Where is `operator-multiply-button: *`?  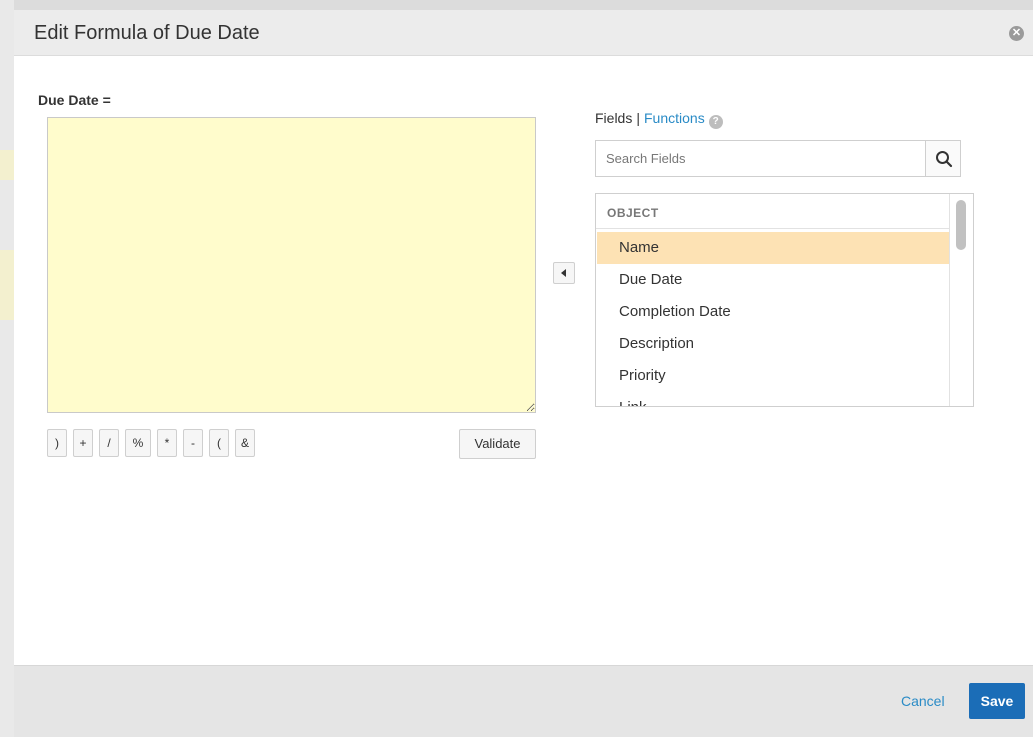 operator-multiply-button: * is located at coordinates (167, 443).